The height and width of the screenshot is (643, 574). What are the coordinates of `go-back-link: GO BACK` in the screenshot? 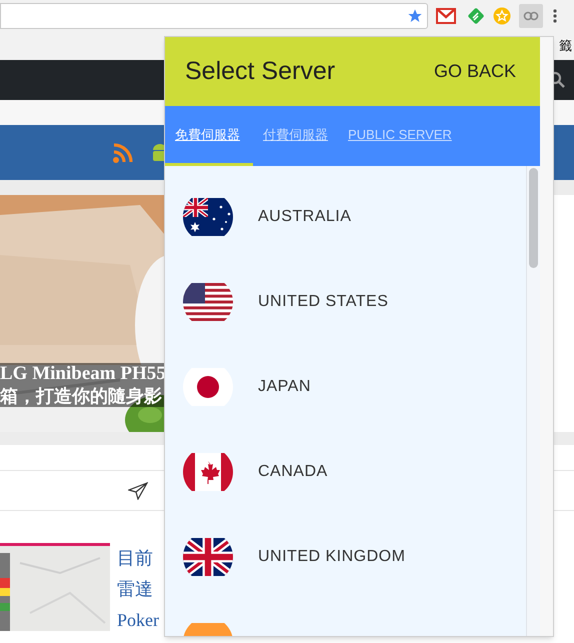 It's located at (475, 71).